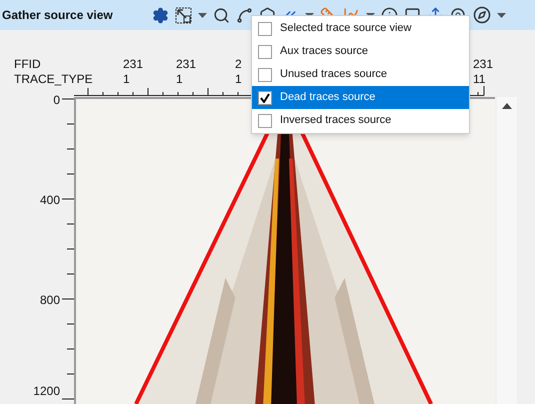 The width and height of the screenshot is (535, 404). Describe the element at coordinates (238, 64) in the screenshot. I see `ffid-value: 2` at that location.